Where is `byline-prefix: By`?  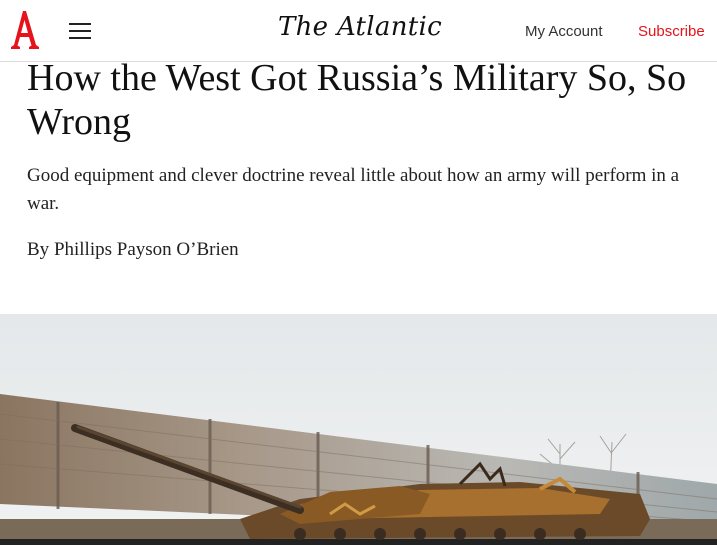 byline-prefix: By is located at coordinates (40, 249).